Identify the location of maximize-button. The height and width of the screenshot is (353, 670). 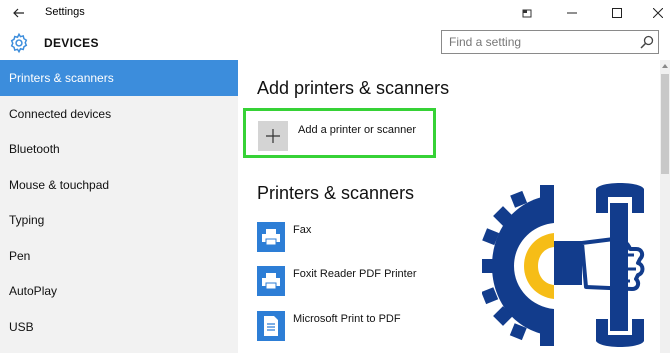
(617, 13).